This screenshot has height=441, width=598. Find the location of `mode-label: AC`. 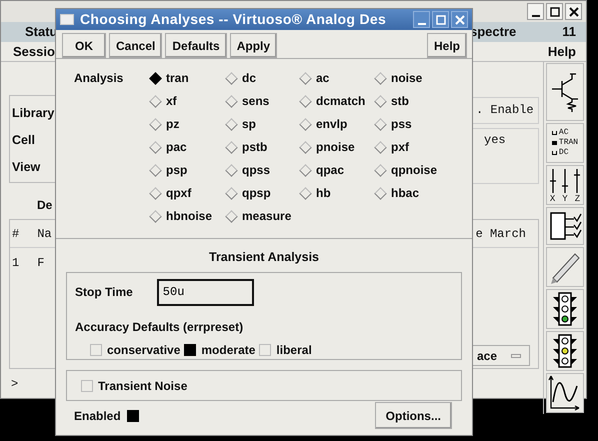

mode-label: AC is located at coordinates (563, 133).